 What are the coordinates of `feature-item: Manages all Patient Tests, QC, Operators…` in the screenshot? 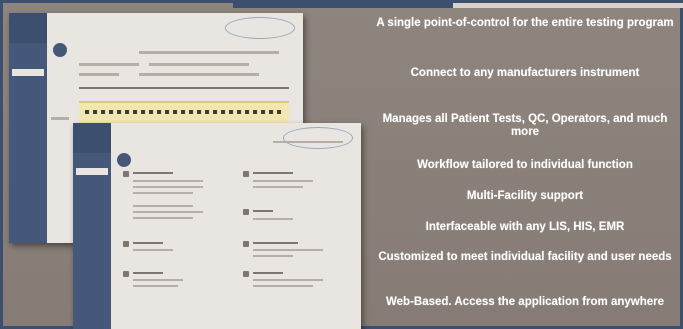 It's located at (525, 125).